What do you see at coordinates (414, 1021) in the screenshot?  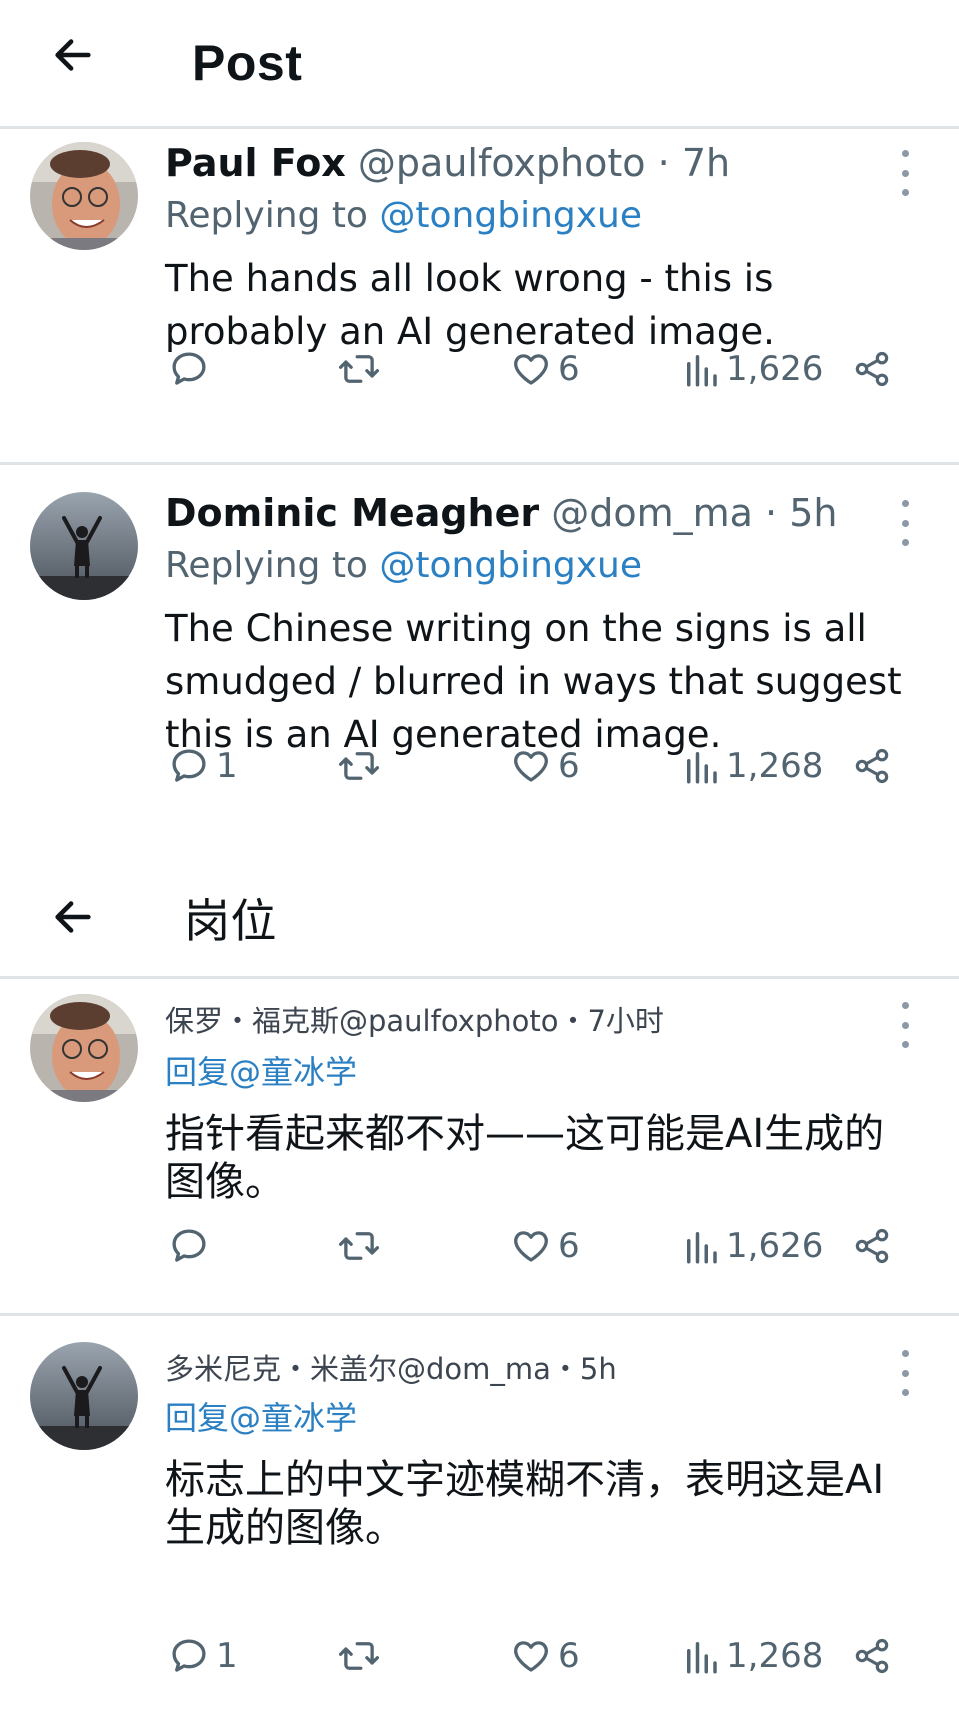 I see `post-meta: 保罗・福克斯@paulfoxphoto・7小时` at bounding box center [414, 1021].